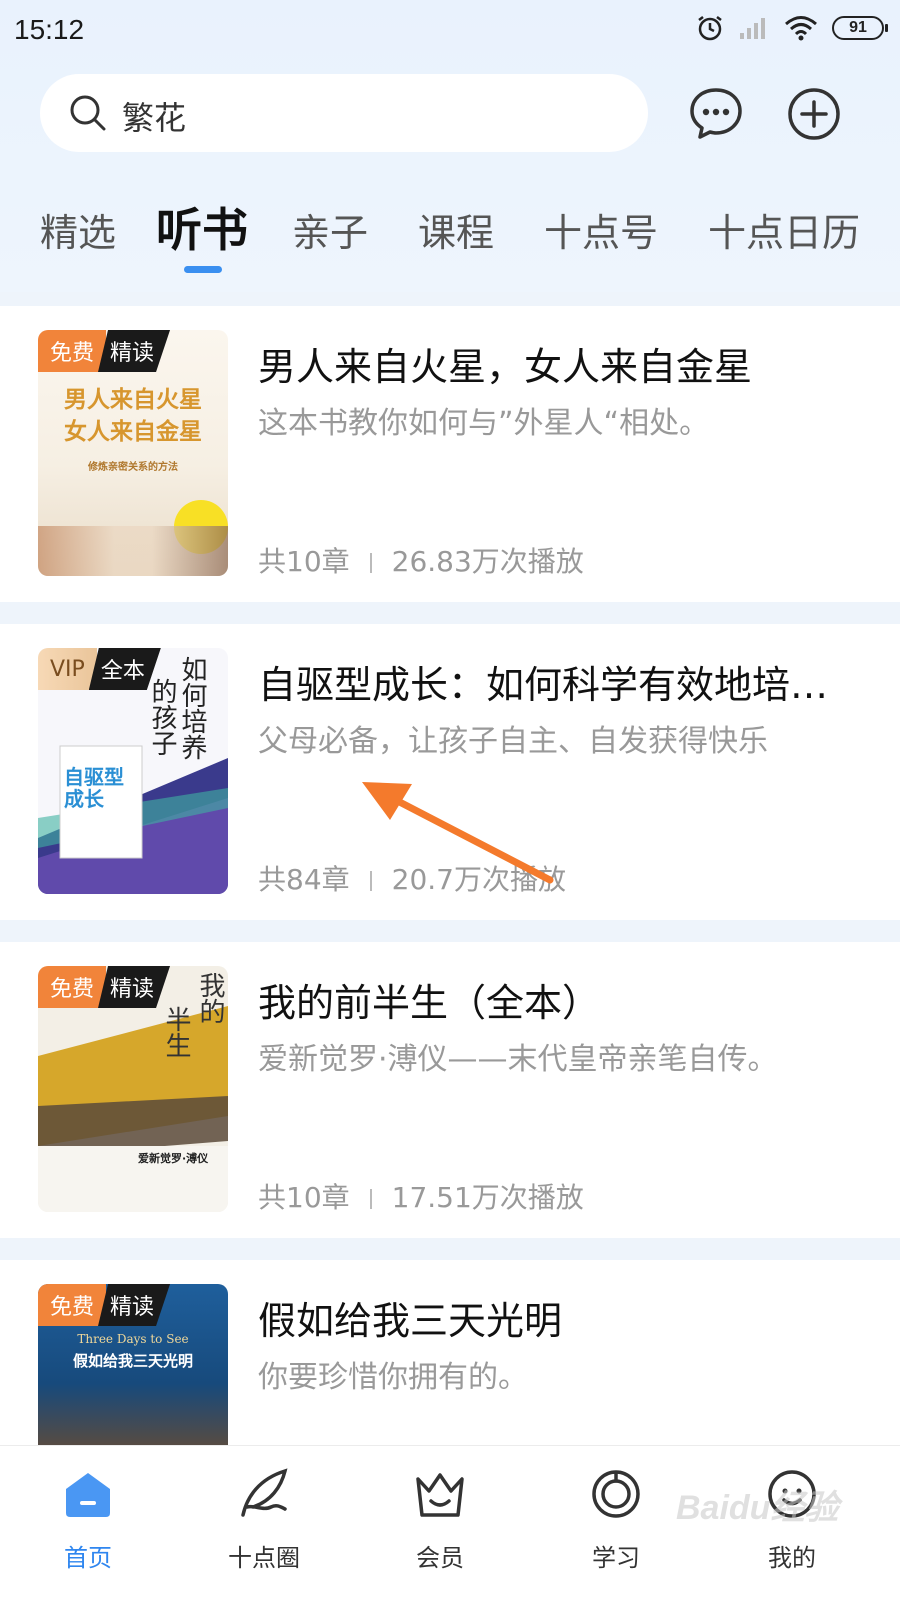 The height and width of the screenshot is (1600, 900). I want to click on status-bar: 15:12 91, so click(450, 31).